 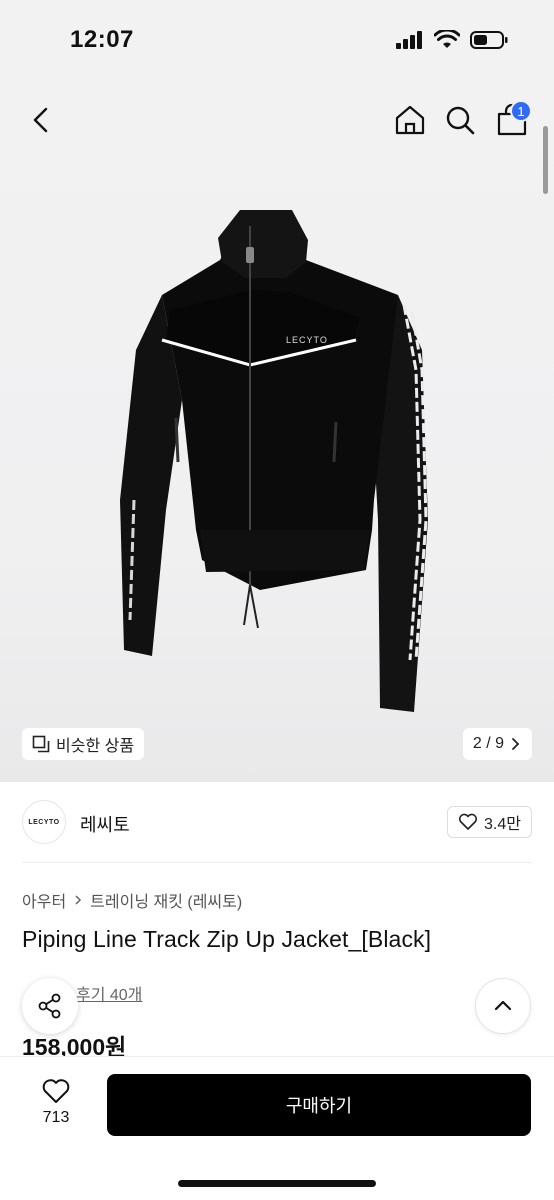 What do you see at coordinates (166, 900) in the screenshot?
I see `breadcrumb-subcategory: 트레이닝 재킷 (레씨토)` at bounding box center [166, 900].